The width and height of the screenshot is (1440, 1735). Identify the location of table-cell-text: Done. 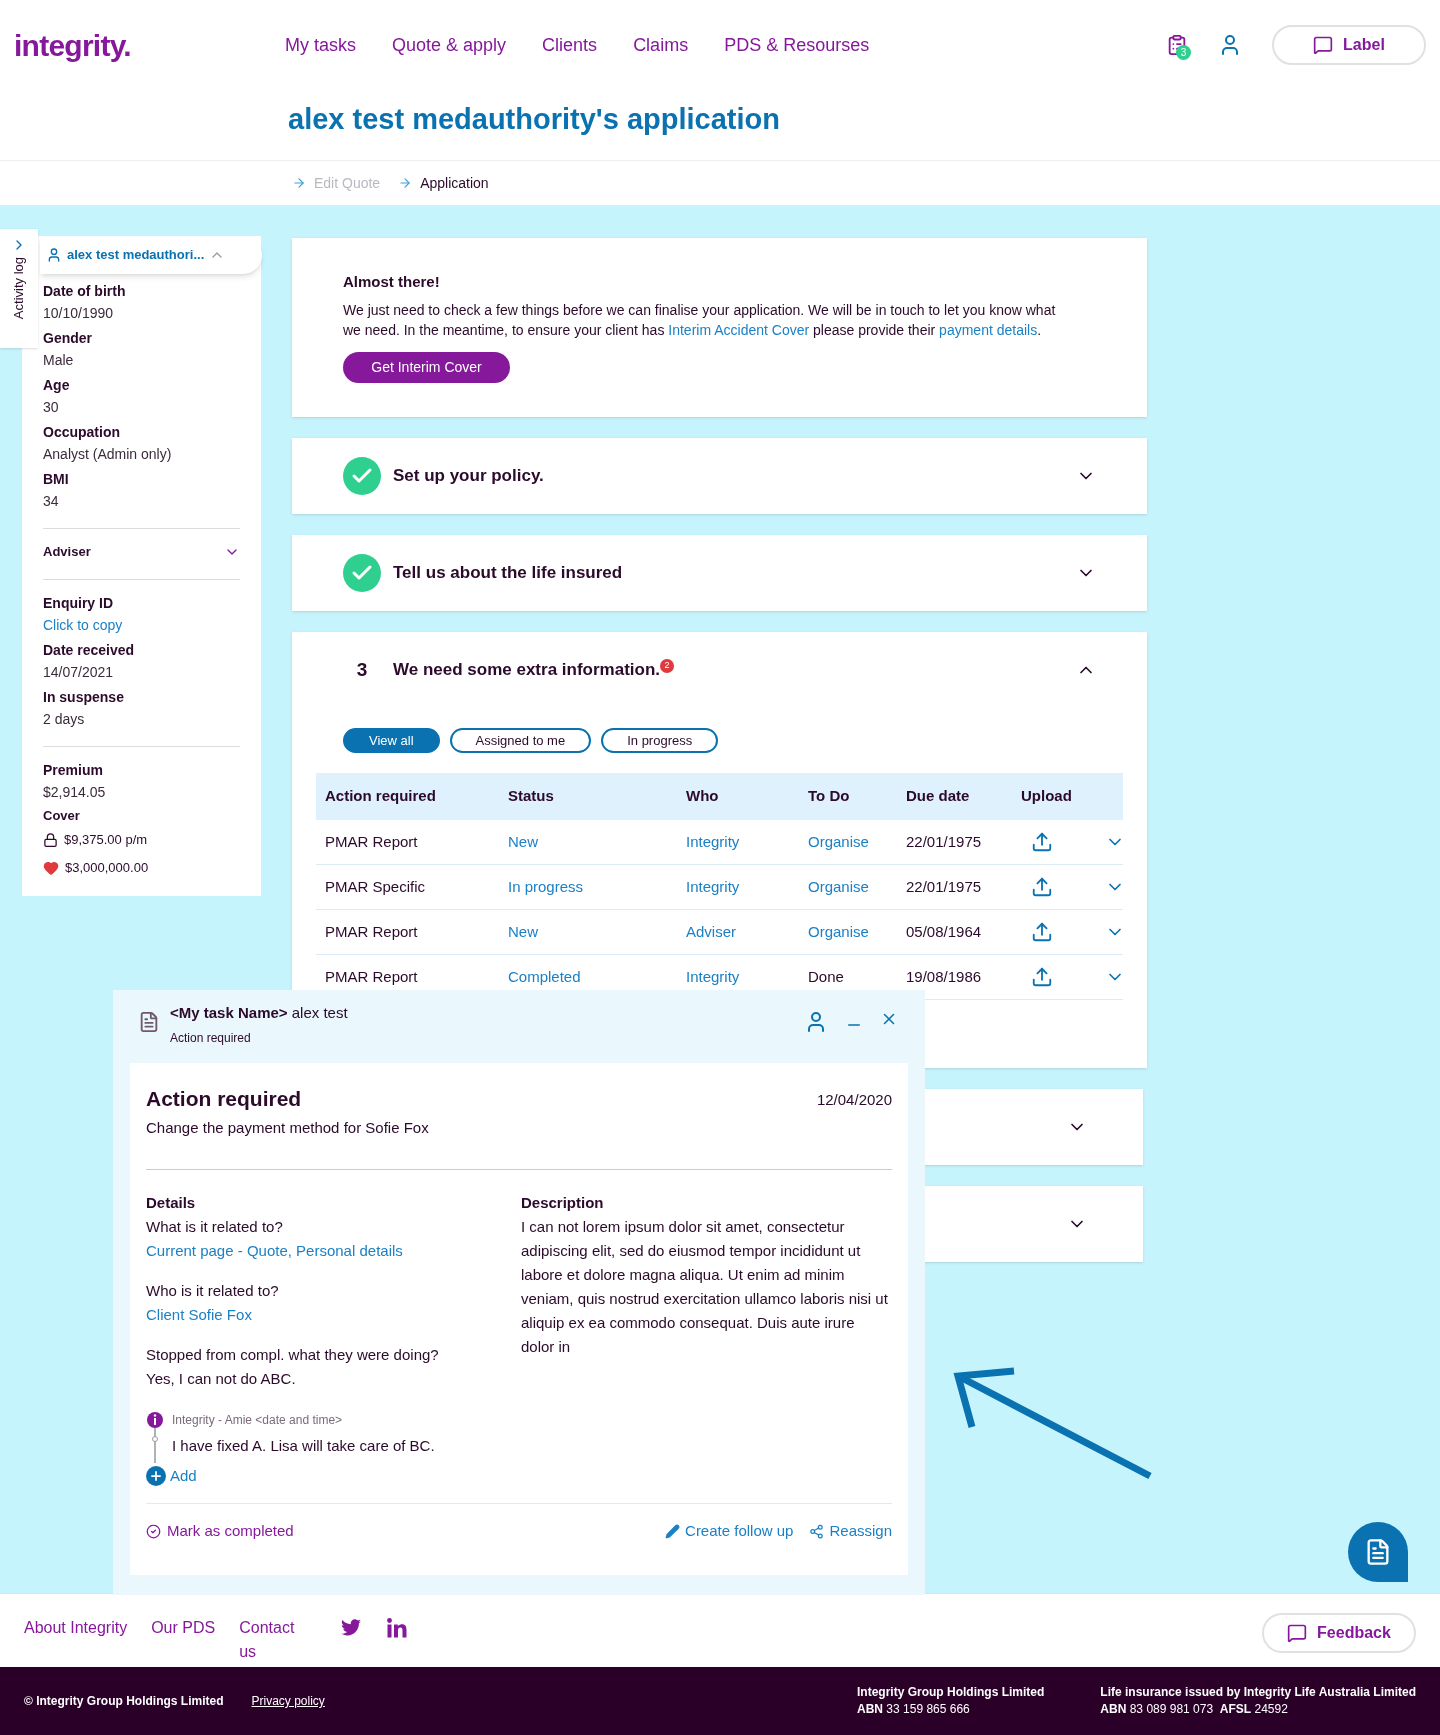
(826, 976).